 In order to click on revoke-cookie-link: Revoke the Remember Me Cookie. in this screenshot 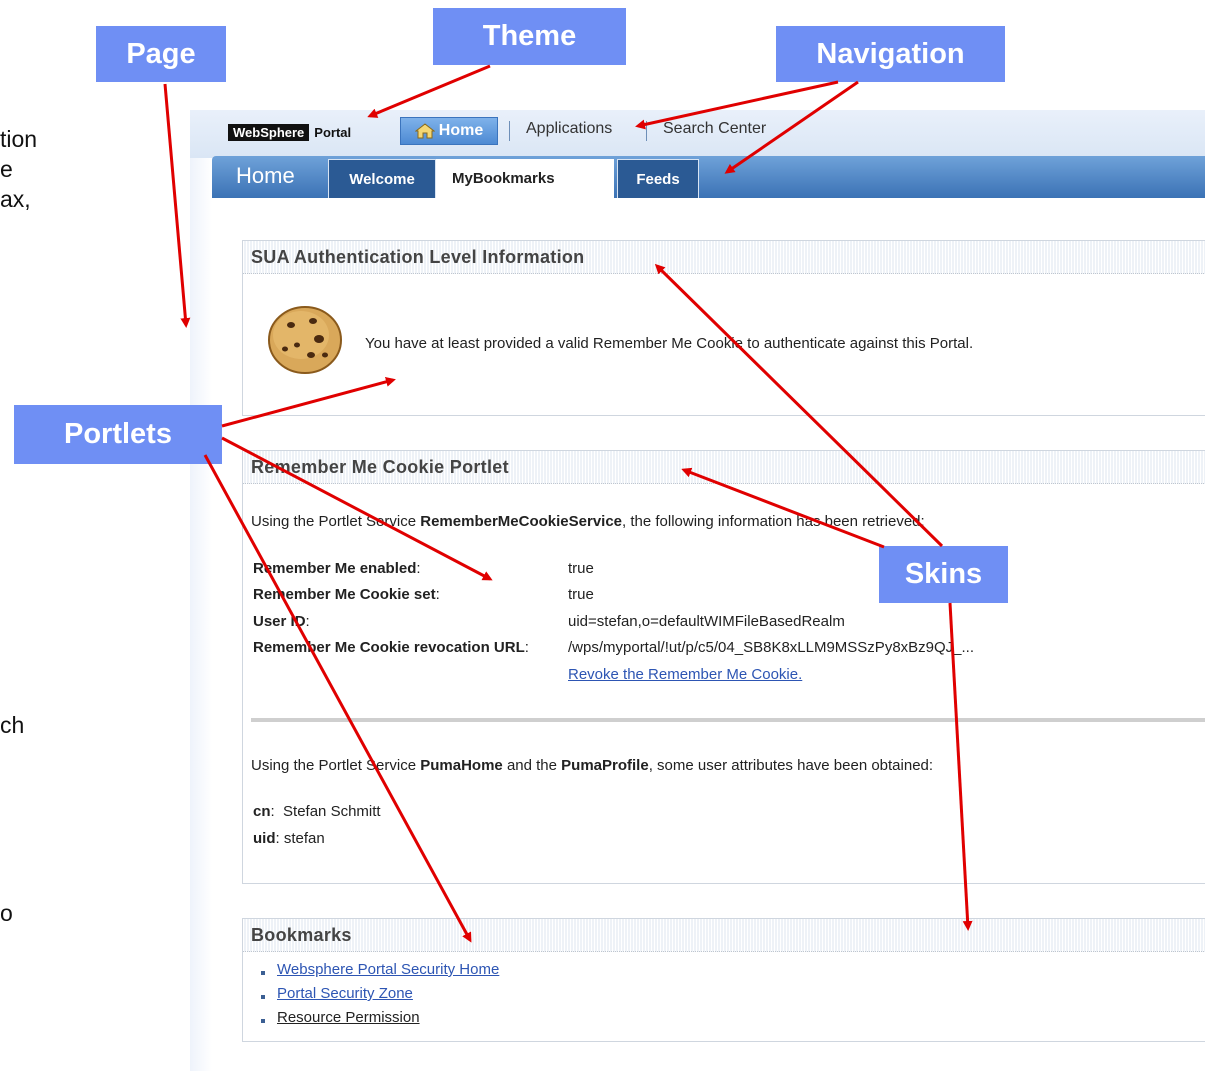, I will do `click(685, 674)`.